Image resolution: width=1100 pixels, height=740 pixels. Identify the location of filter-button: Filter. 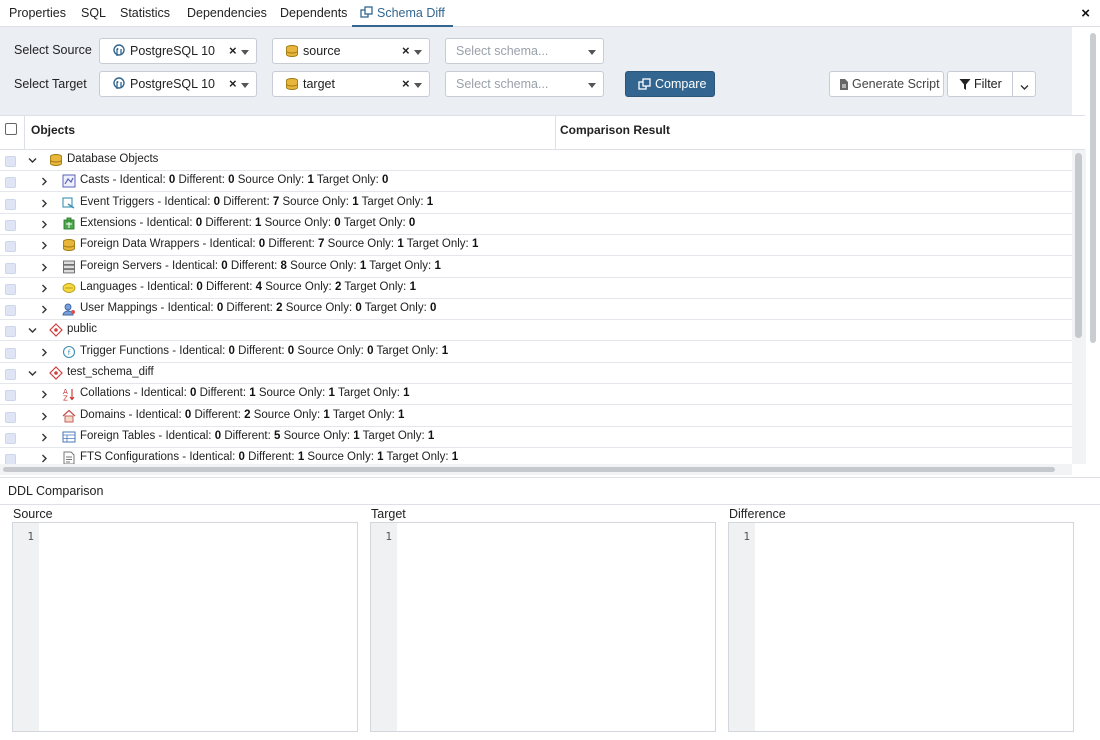
(980, 84).